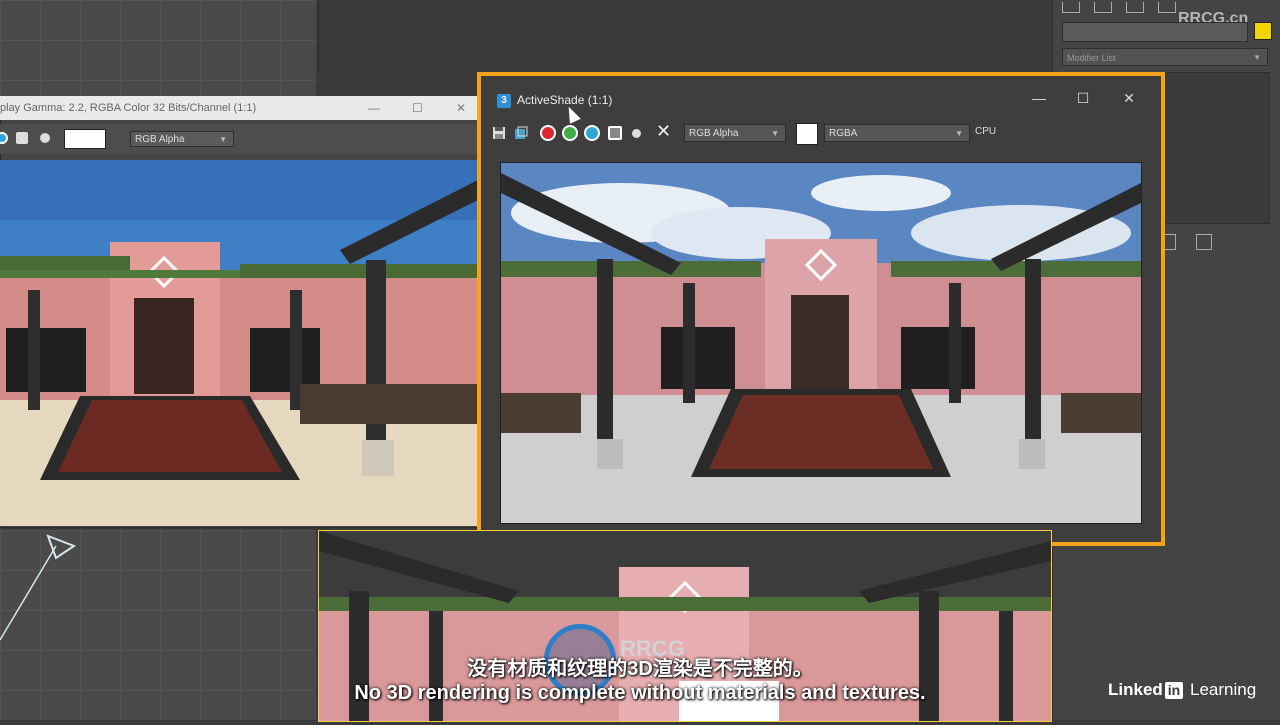 This screenshot has height=725, width=1280. Describe the element at coordinates (1155, 32) in the screenshot. I see `object-name-field` at that location.